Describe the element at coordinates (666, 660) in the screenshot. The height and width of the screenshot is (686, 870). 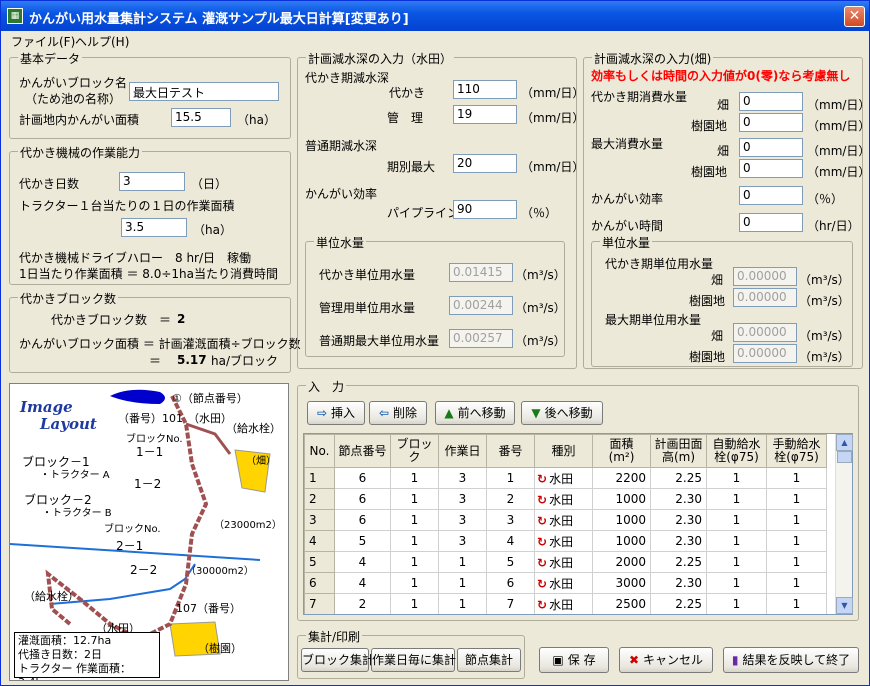
I see `cancel-button: ✖ キャンセル` at that location.